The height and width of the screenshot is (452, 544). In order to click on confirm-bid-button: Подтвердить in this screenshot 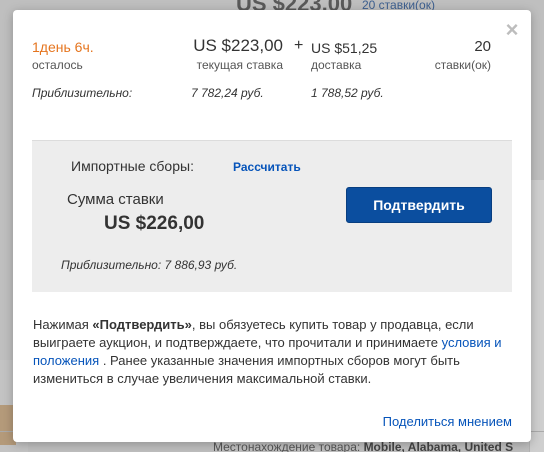, I will do `click(419, 205)`.